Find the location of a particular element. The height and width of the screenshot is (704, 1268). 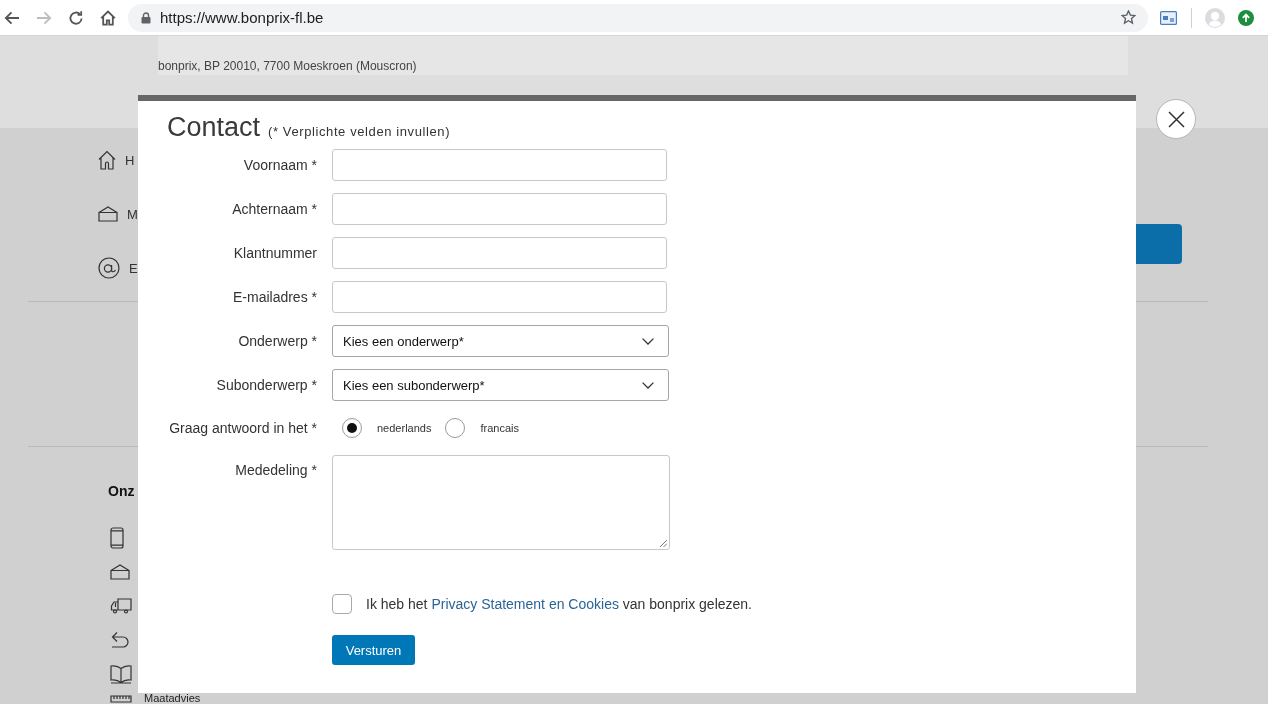

phone-icon is located at coordinates (117, 538).